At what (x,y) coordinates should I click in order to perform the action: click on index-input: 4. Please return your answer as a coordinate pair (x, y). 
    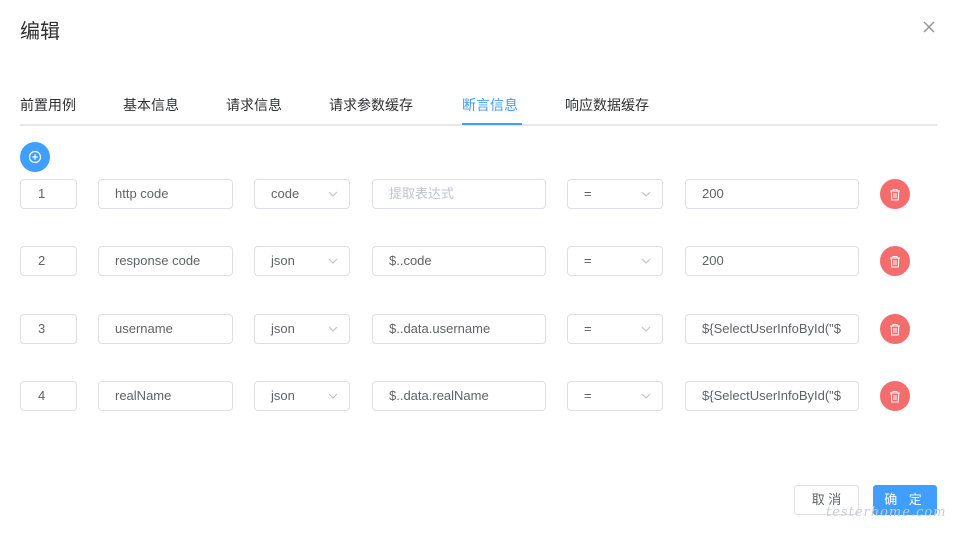
    Looking at the image, I should click on (48, 396).